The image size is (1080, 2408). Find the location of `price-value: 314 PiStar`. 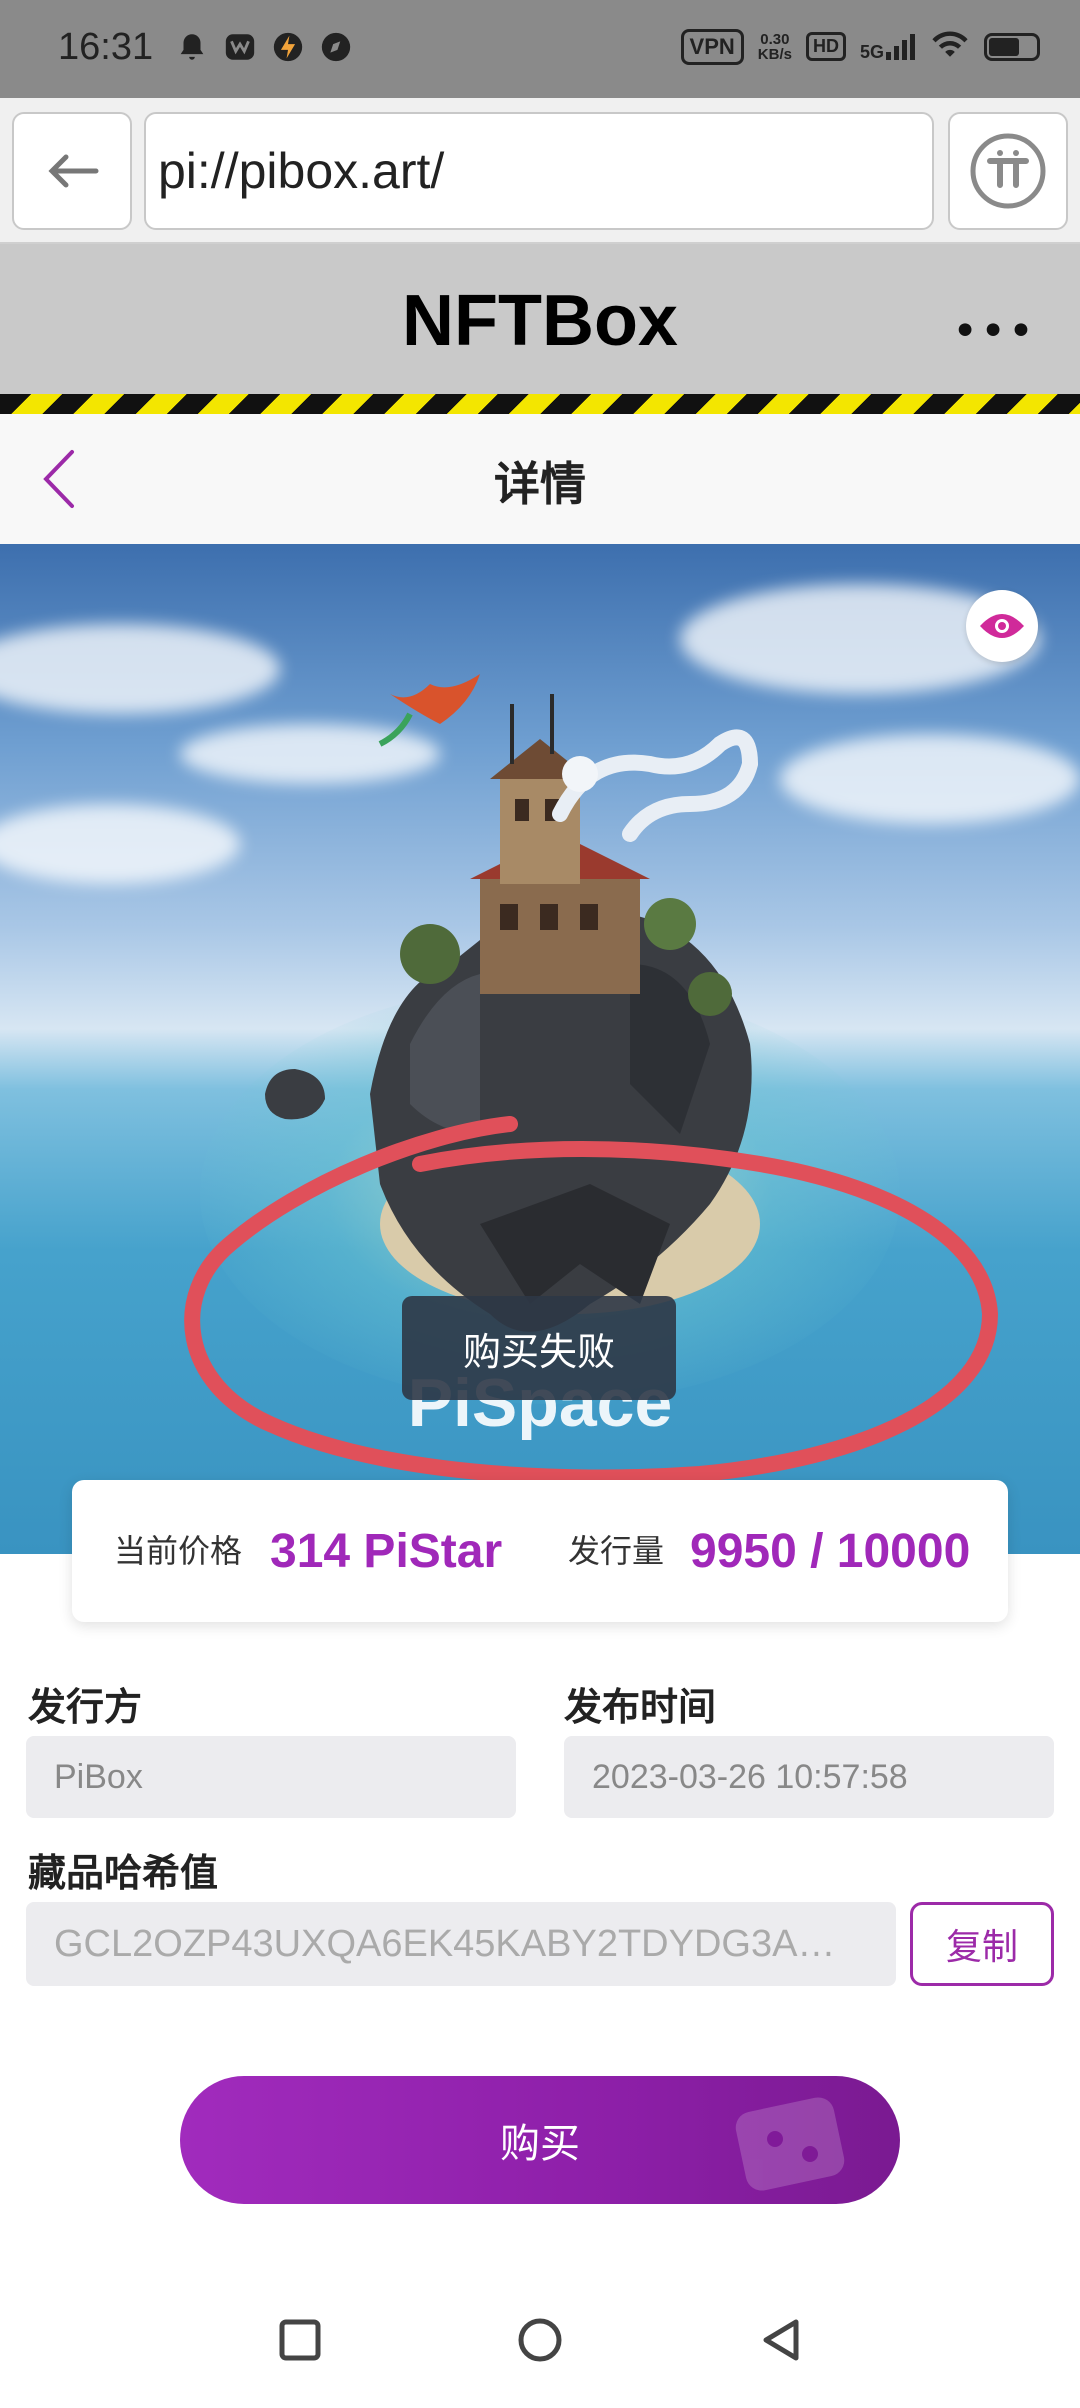

price-value: 314 PiStar is located at coordinates (386, 1551).